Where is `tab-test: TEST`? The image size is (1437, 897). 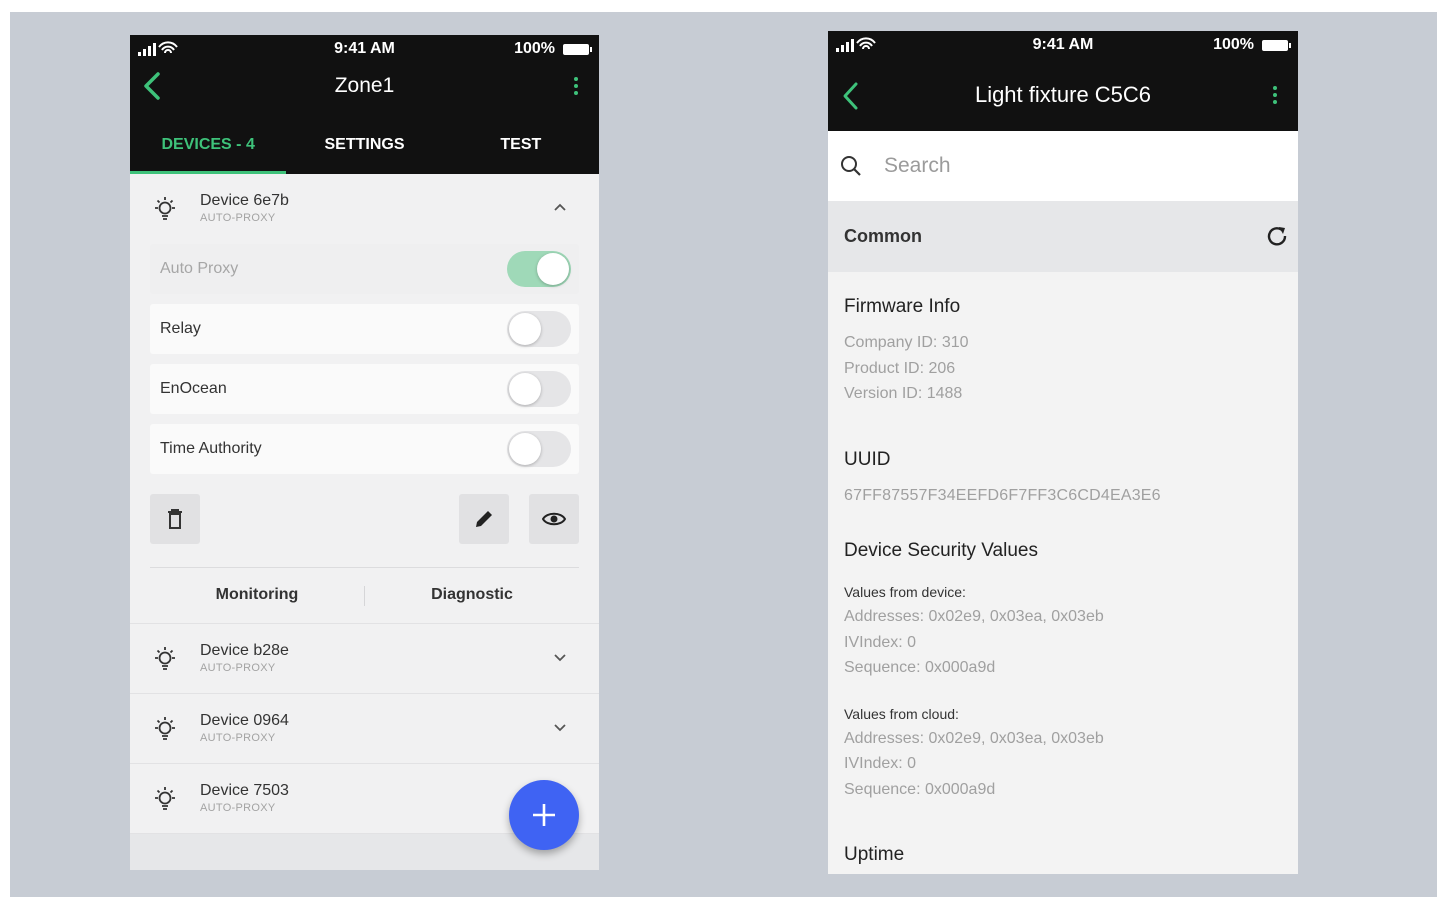 tab-test: TEST is located at coordinates (521, 153).